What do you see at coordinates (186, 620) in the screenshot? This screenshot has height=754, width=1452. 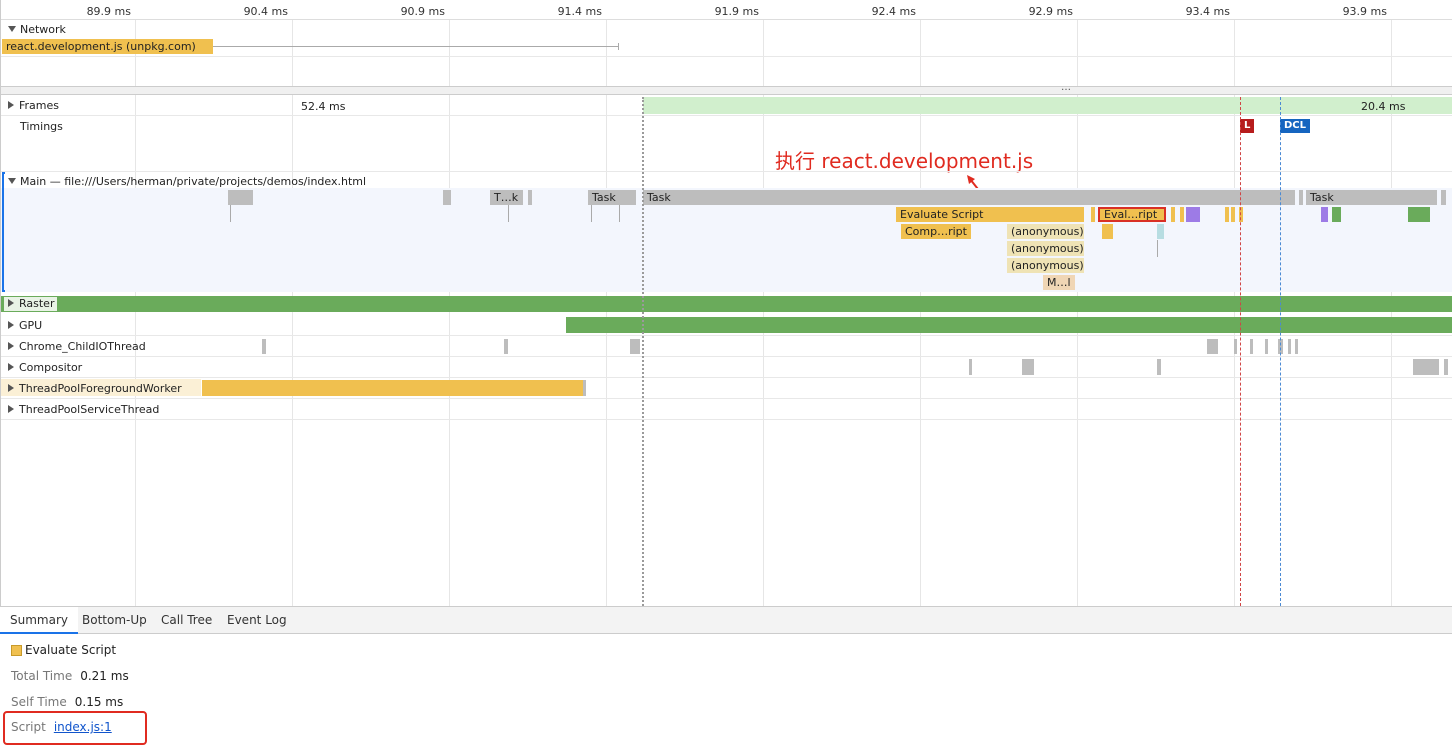 I see `tab-call-tree: Call Tree` at bounding box center [186, 620].